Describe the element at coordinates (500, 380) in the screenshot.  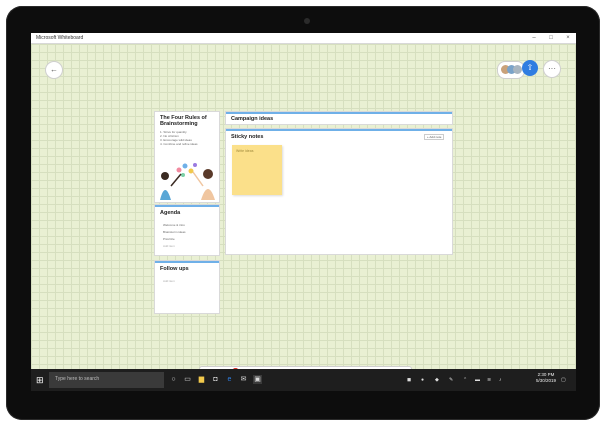
I see `volume-icon: ♪` at that location.